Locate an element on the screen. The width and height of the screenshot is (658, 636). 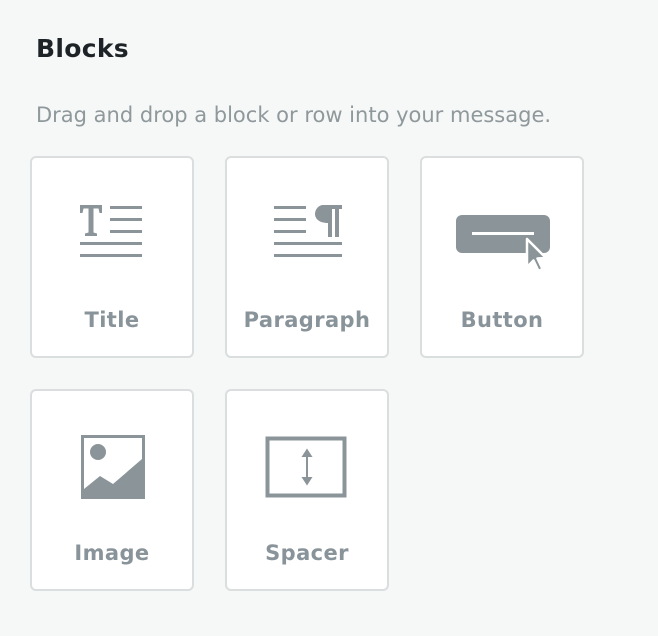
block-button-label: Button is located at coordinates (502, 320).